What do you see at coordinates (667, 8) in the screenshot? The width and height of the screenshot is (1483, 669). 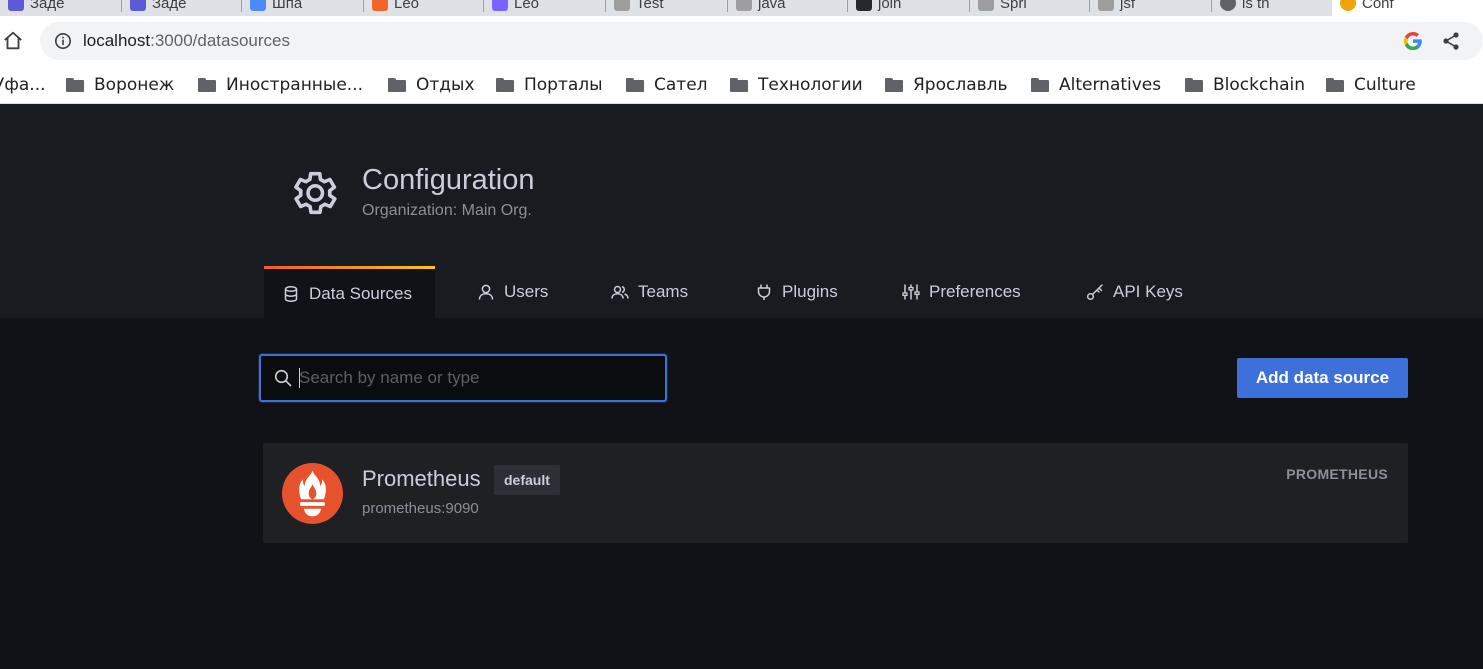 I see `browser-tab: Test` at bounding box center [667, 8].